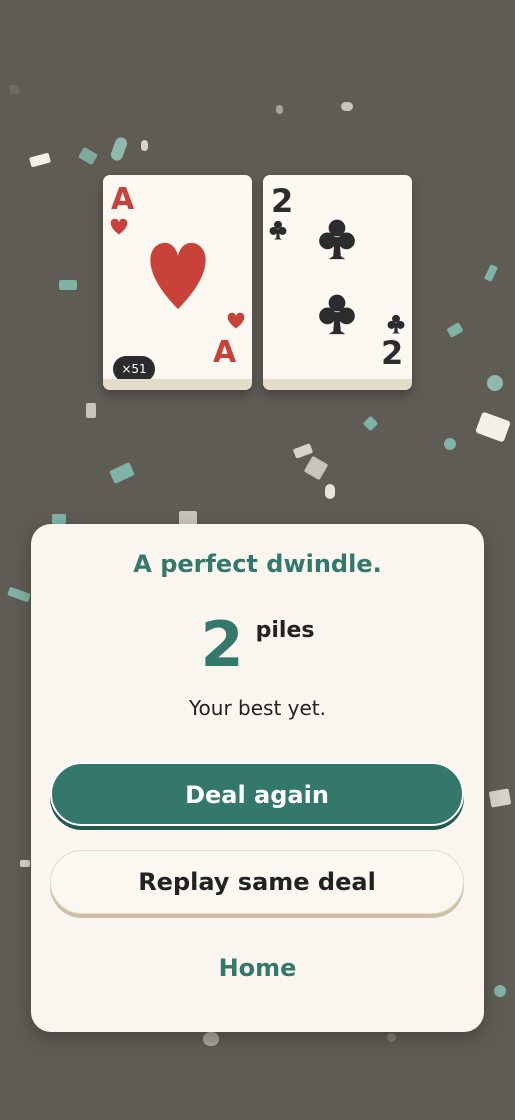 The width and height of the screenshot is (515, 1120). What do you see at coordinates (257, 882) in the screenshot?
I see `replay-same-deal-button: Replay same deal` at bounding box center [257, 882].